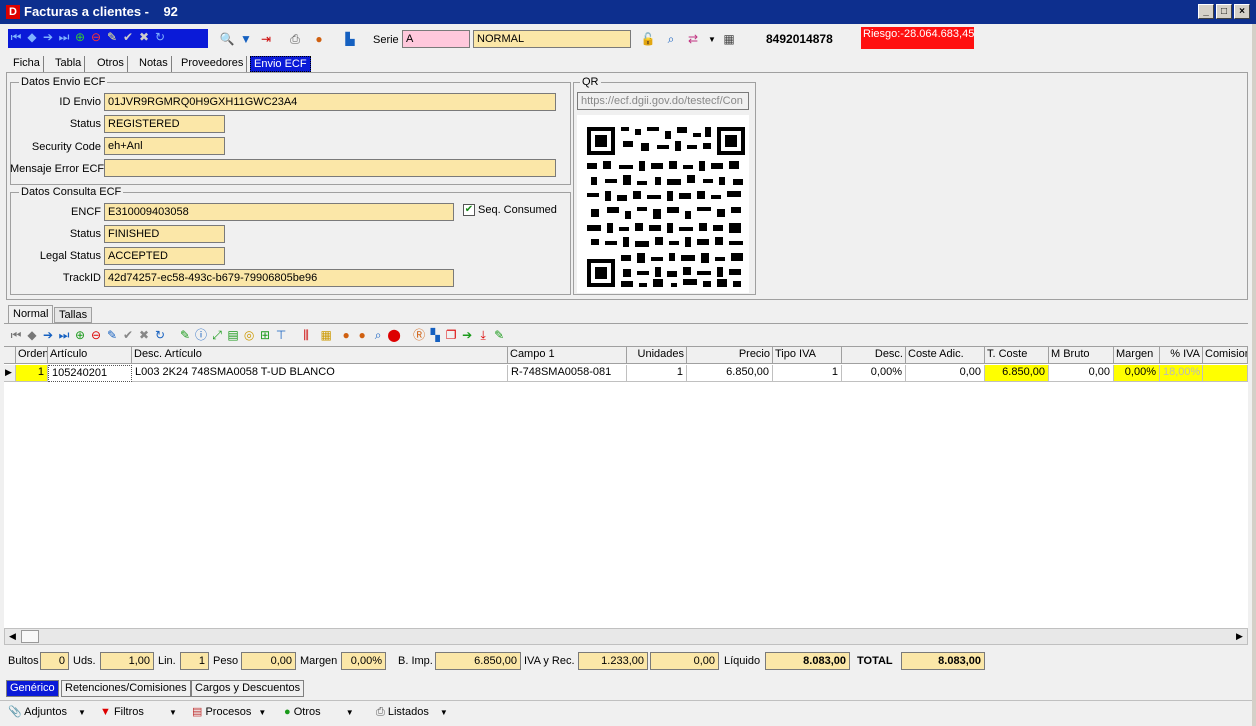  I want to click on encf-field: E310009403058, so click(279, 212).